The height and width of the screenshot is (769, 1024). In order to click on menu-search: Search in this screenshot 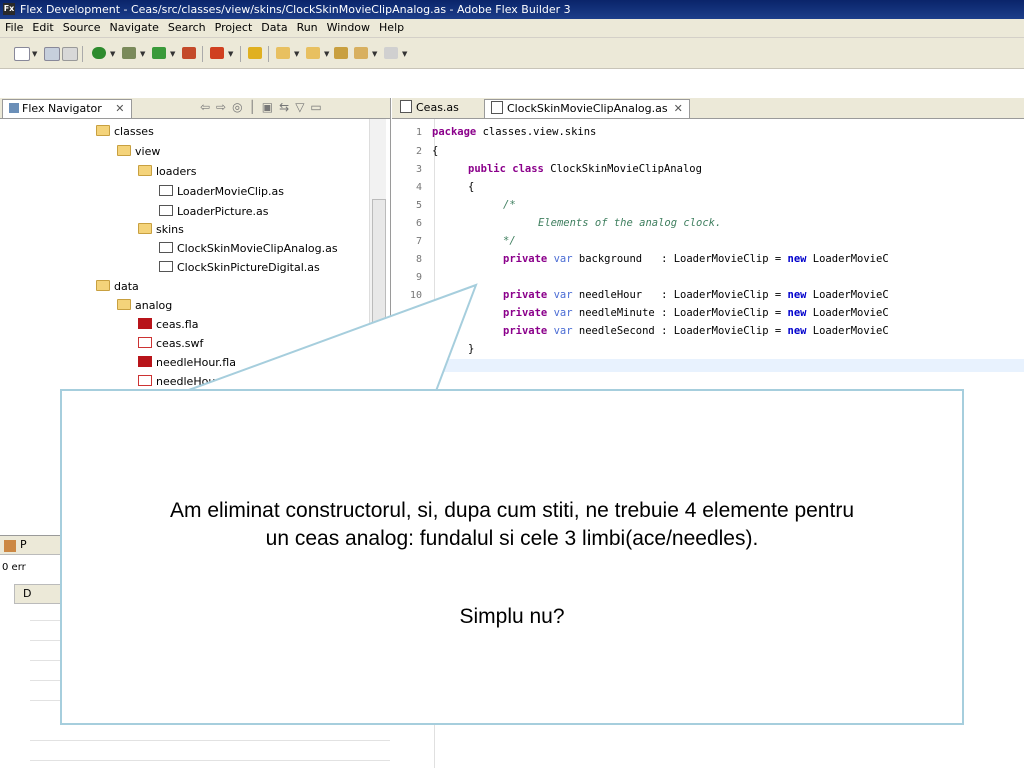, I will do `click(186, 26)`.